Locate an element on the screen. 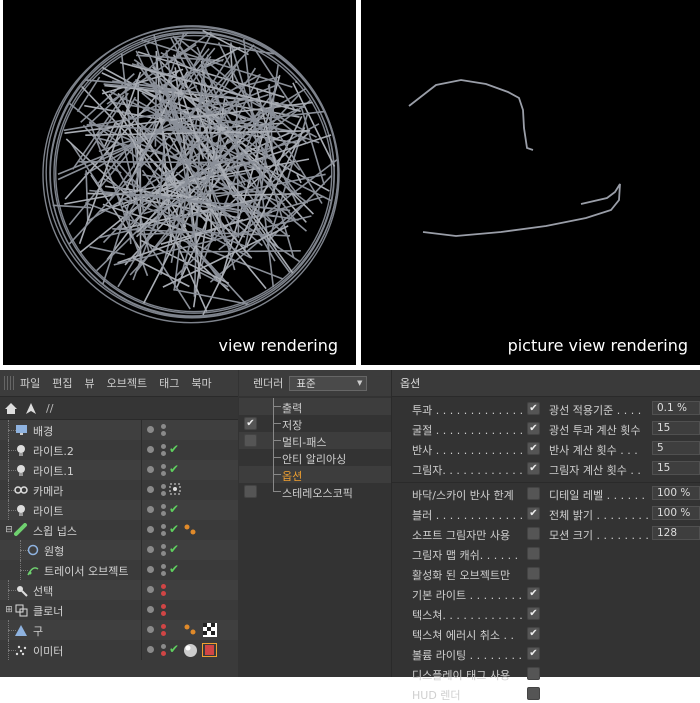  volumetric-lighting-checkbox: ✔ is located at coordinates (533, 653).